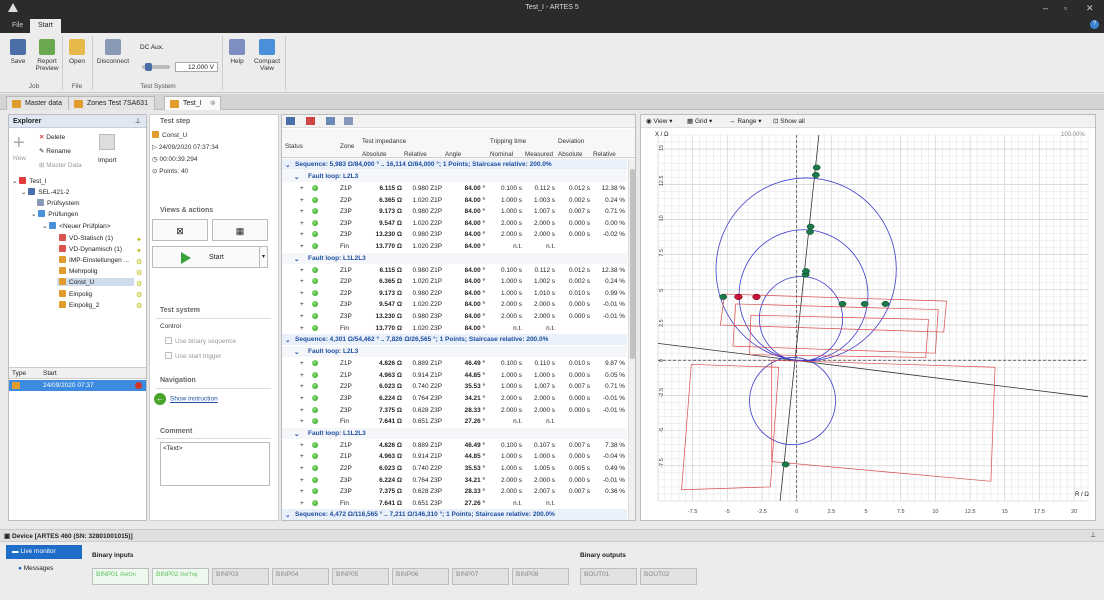 Image resolution: width=1104 pixels, height=600 pixels. Describe the element at coordinates (789, 121) in the screenshot. I see `show-all-button: ⊡ Show all` at that location.